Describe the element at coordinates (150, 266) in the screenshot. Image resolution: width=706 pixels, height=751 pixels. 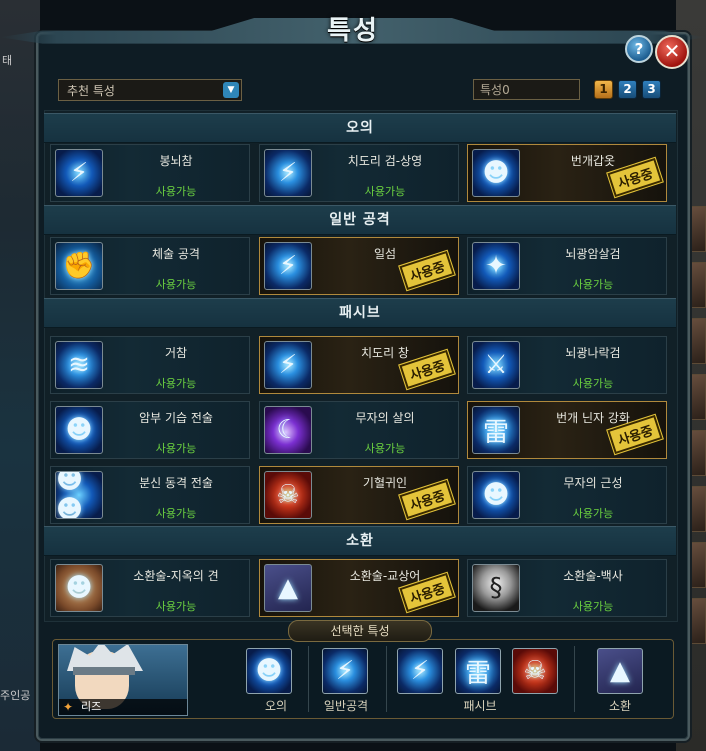
I see `talent-card: ✊ 체술 공격 사용가능` at that location.